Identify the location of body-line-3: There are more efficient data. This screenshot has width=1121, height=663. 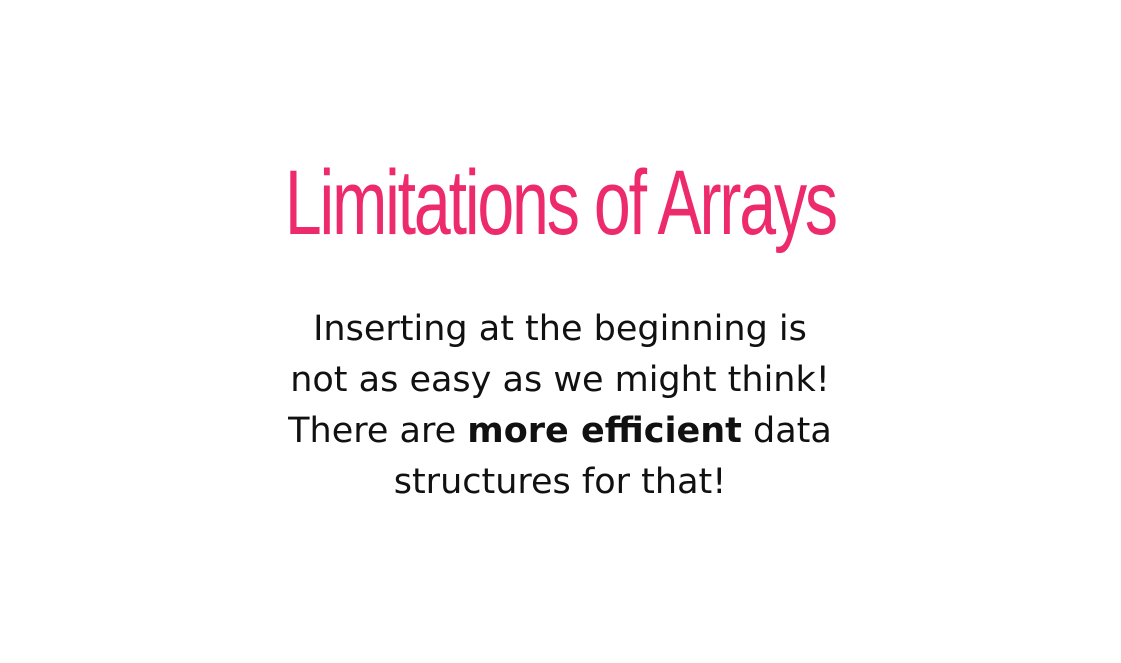
(560, 431).